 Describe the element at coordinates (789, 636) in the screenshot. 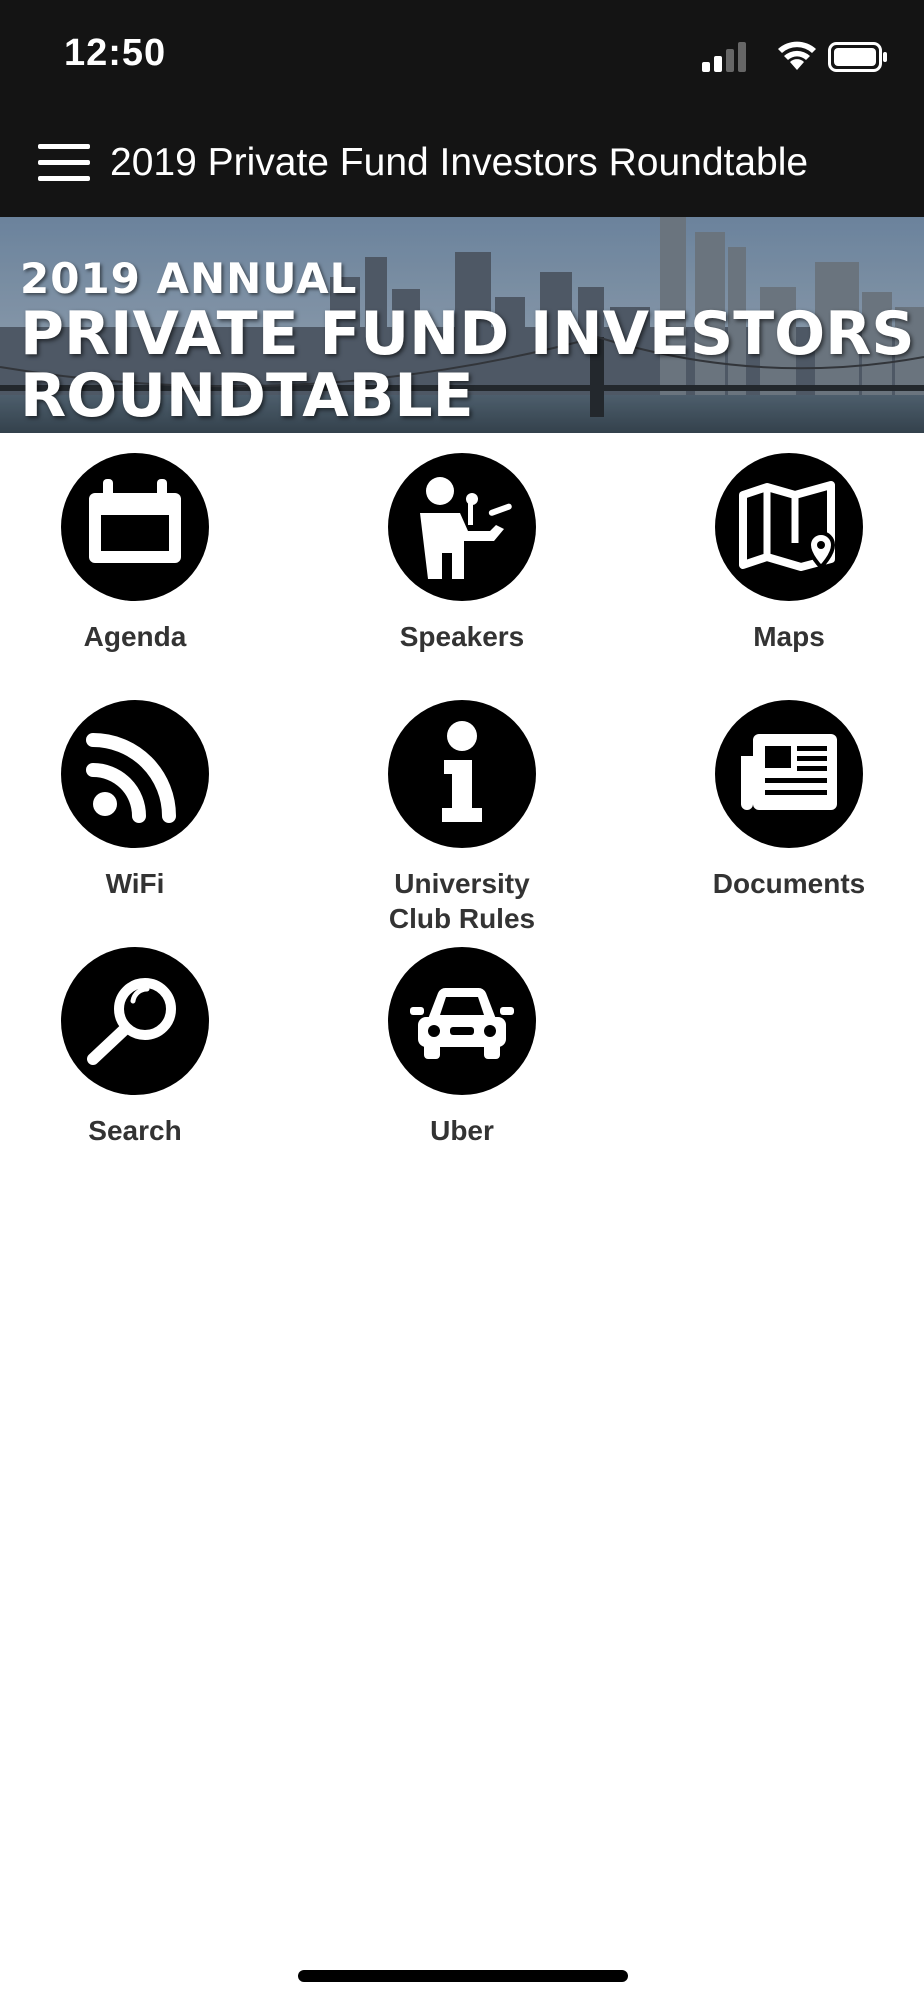

I see `tile-label: Maps` at that location.